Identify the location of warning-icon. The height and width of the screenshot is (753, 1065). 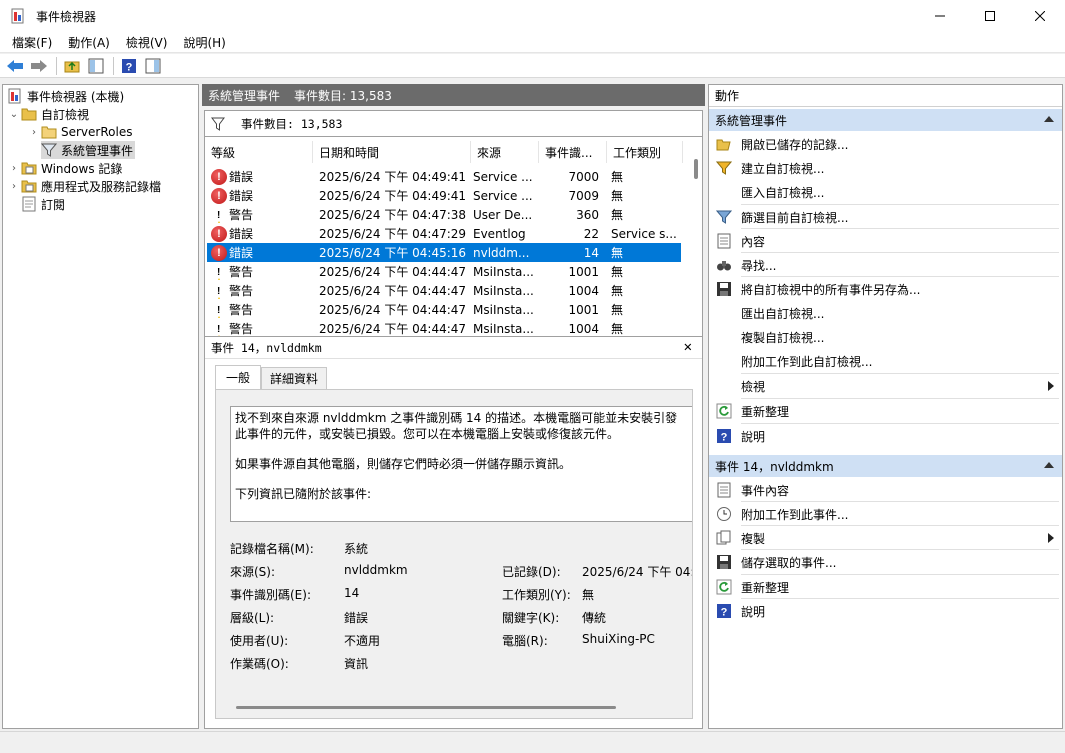
(219, 214).